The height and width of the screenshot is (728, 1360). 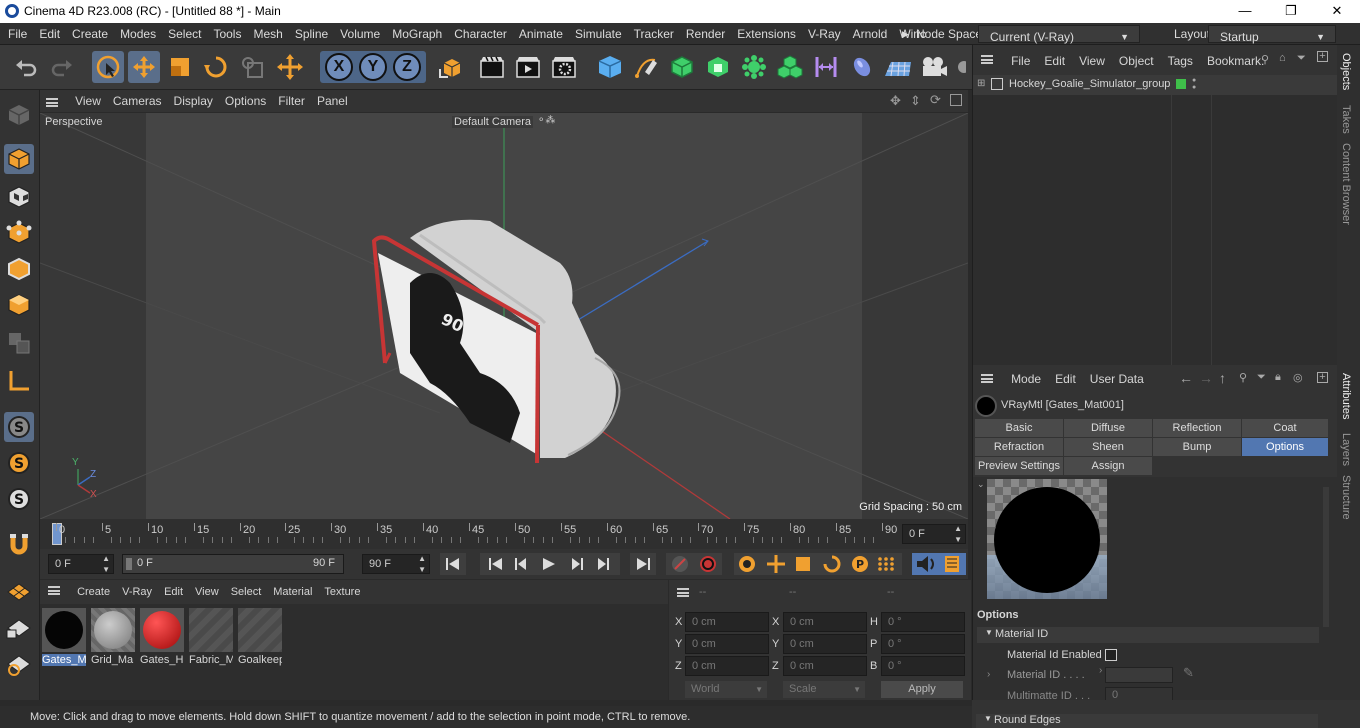 I want to click on node-space-dropdown: Current (V-Ray) ▼, so click(x=1059, y=34).